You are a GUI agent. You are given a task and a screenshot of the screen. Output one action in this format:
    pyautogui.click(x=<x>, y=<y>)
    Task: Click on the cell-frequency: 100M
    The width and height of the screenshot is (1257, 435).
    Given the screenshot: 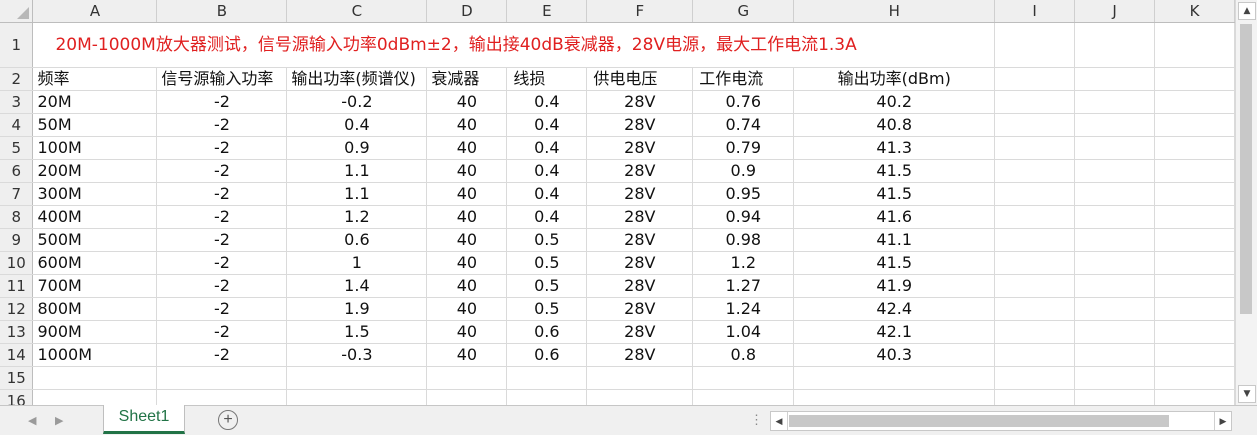 What is the action you would take?
    pyautogui.click(x=95, y=148)
    